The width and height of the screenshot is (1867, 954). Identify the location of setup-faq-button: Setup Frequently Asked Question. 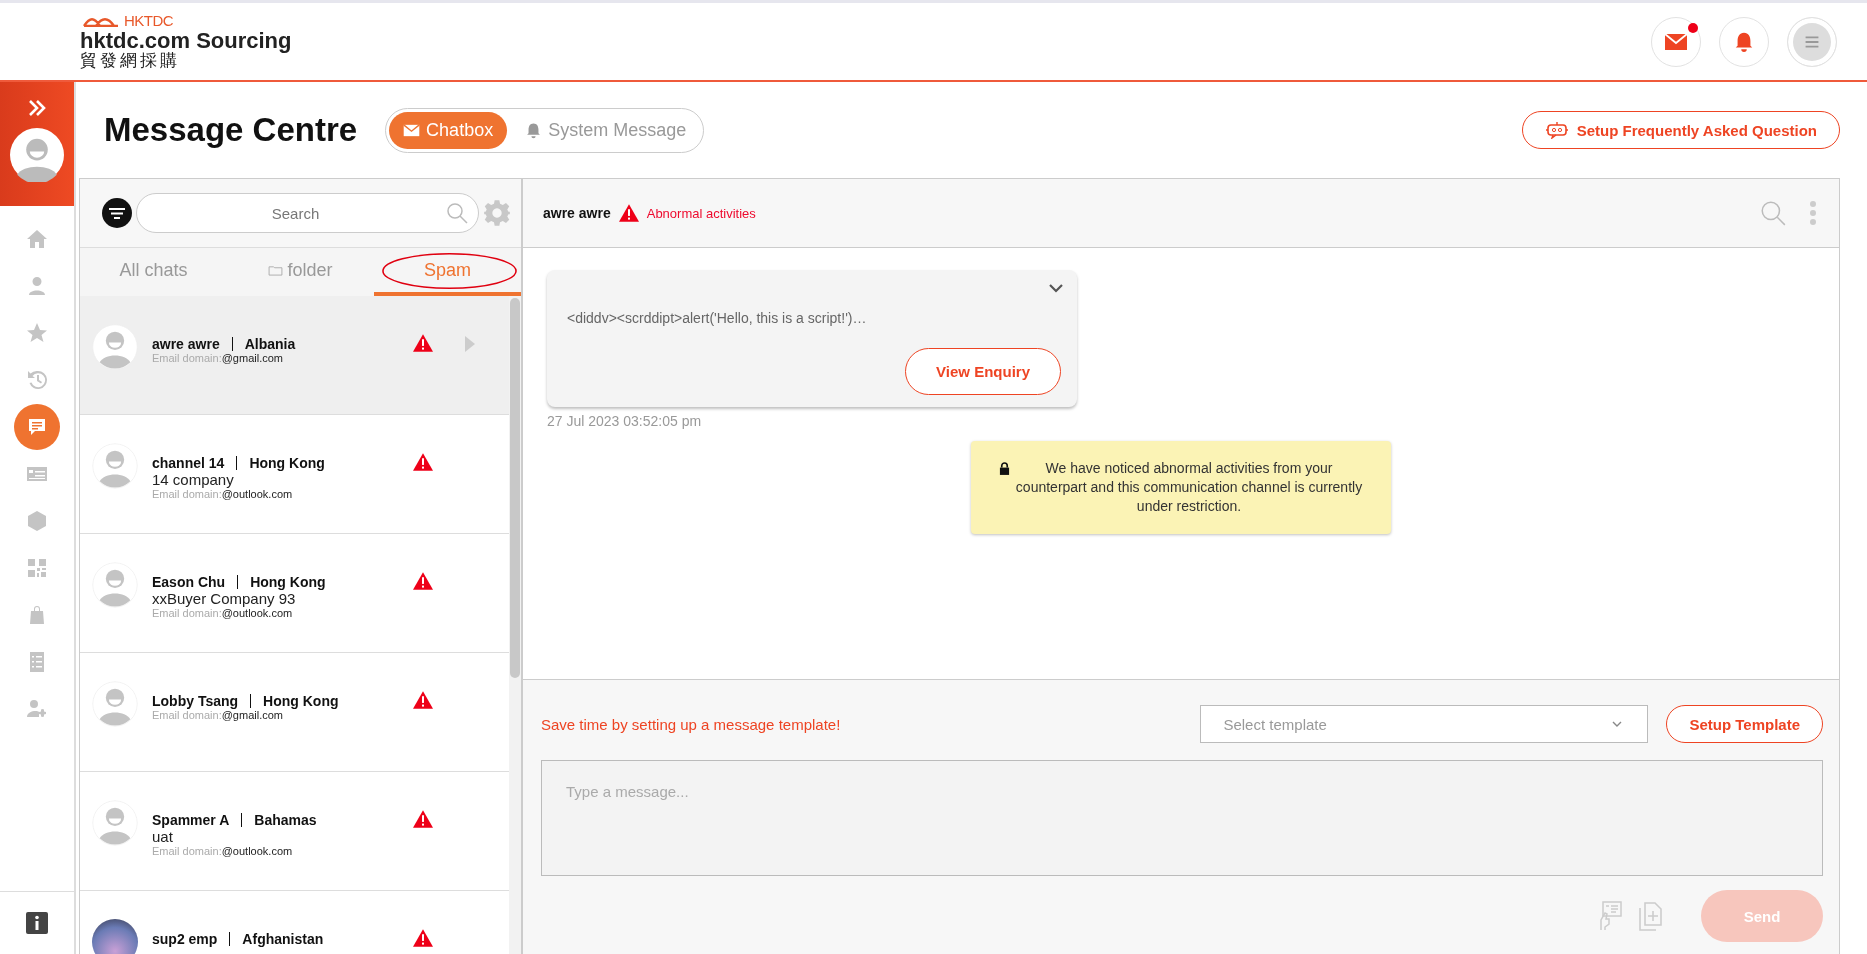
(1680, 130).